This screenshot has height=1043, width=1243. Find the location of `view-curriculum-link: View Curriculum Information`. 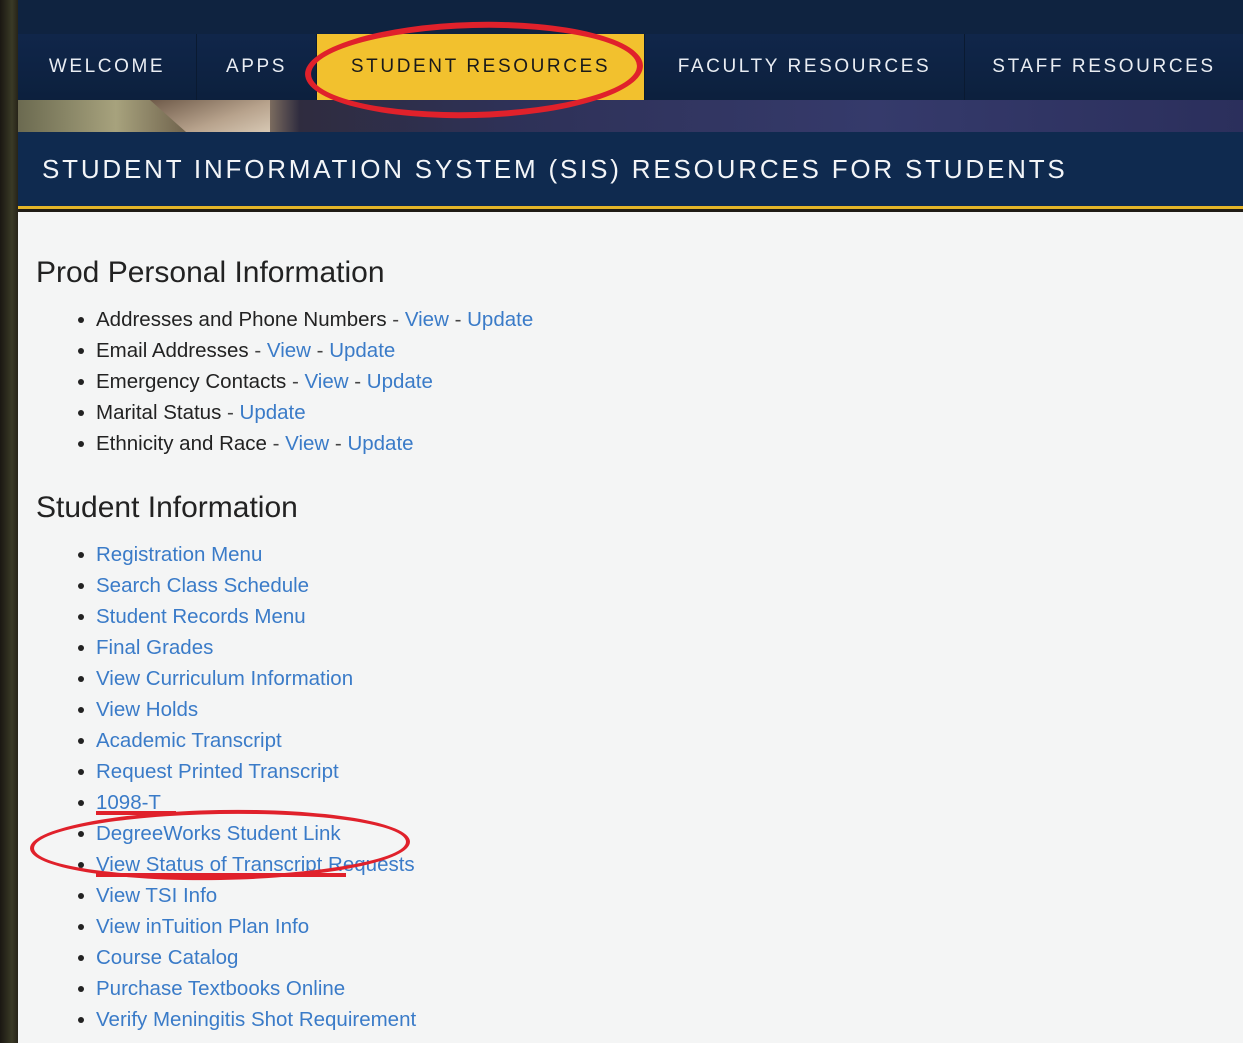

view-curriculum-link: View Curriculum Information is located at coordinates (224, 678).